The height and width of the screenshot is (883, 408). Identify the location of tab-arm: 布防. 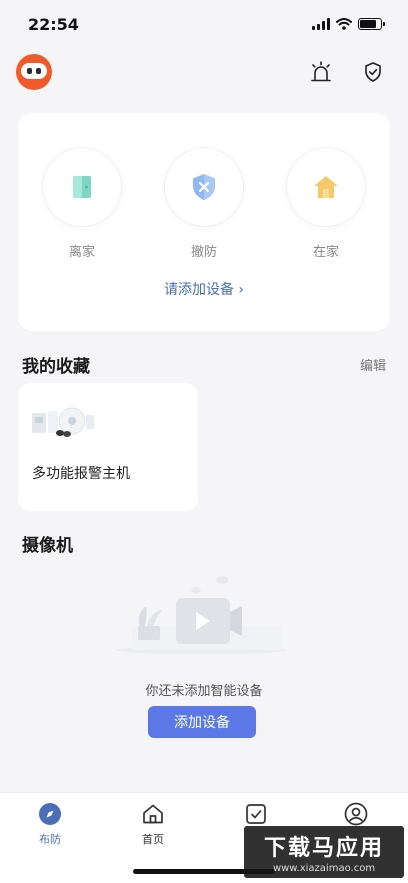
(50, 824).